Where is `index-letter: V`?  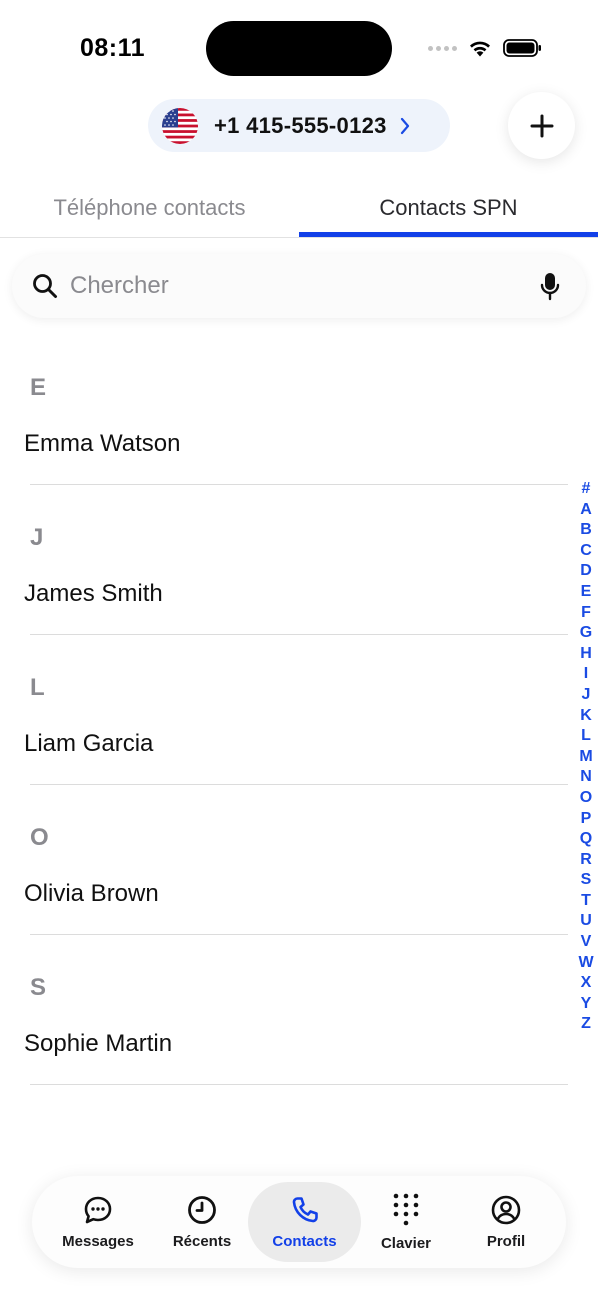 index-letter: V is located at coordinates (586, 942).